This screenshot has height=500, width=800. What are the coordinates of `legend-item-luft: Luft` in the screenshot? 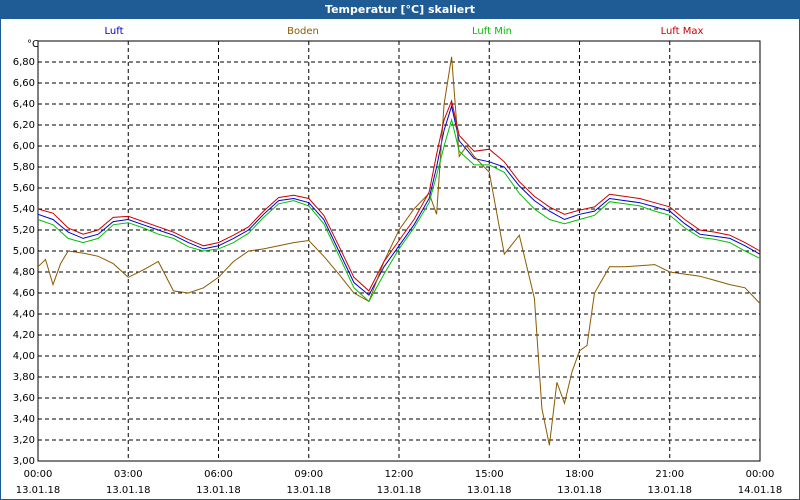 It's located at (114, 31).